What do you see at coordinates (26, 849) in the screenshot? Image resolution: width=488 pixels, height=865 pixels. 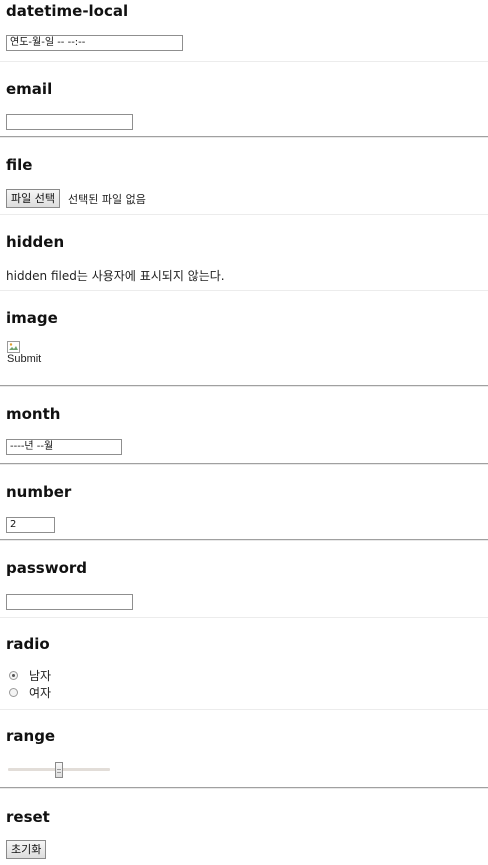 I see `reset-button: 초기화` at bounding box center [26, 849].